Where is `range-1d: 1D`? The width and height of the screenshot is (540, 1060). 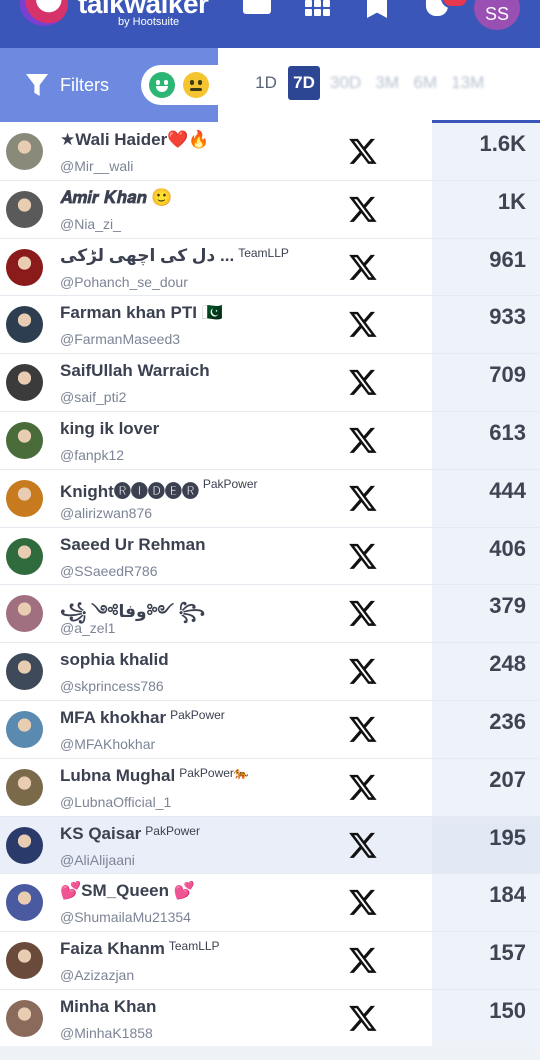 range-1d: 1D is located at coordinates (266, 83).